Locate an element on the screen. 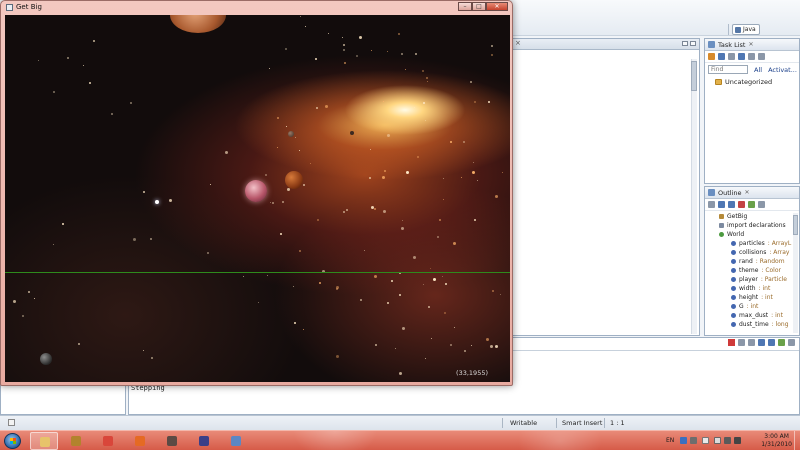  outline-item: GetBig is located at coordinates (752, 216).